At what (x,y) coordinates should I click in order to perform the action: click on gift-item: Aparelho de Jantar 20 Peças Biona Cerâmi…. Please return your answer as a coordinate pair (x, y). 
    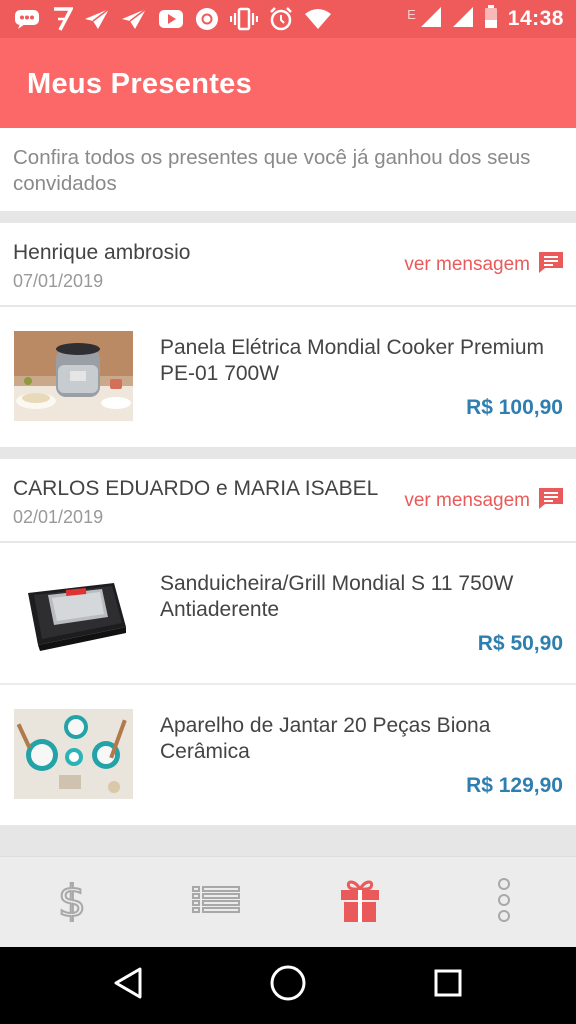
    Looking at the image, I should click on (288, 755).